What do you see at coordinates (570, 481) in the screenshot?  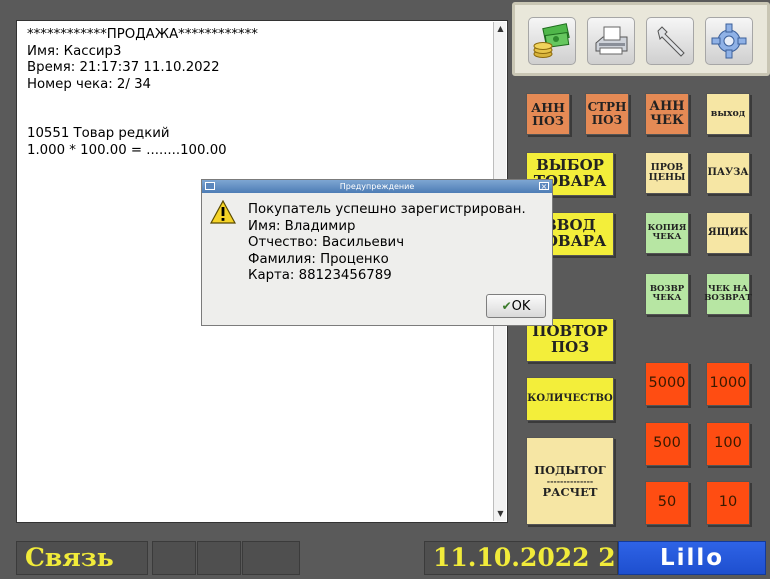 I see `subtotal-calc-button: ПОДЫТОГ -------------- РАСЧЕТ` at bounding box center [570, 481].